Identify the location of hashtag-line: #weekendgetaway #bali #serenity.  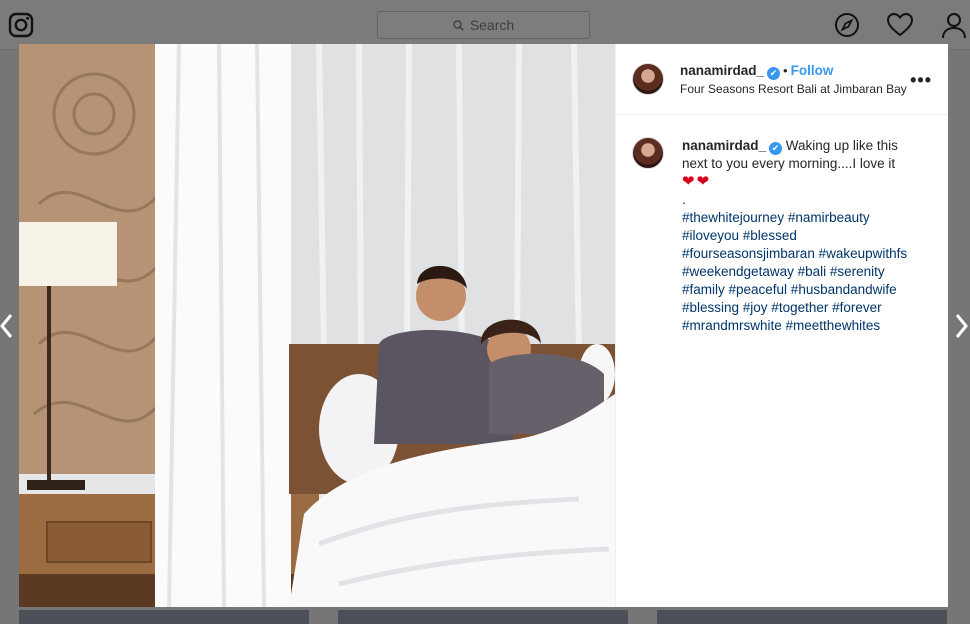
(802, 272).